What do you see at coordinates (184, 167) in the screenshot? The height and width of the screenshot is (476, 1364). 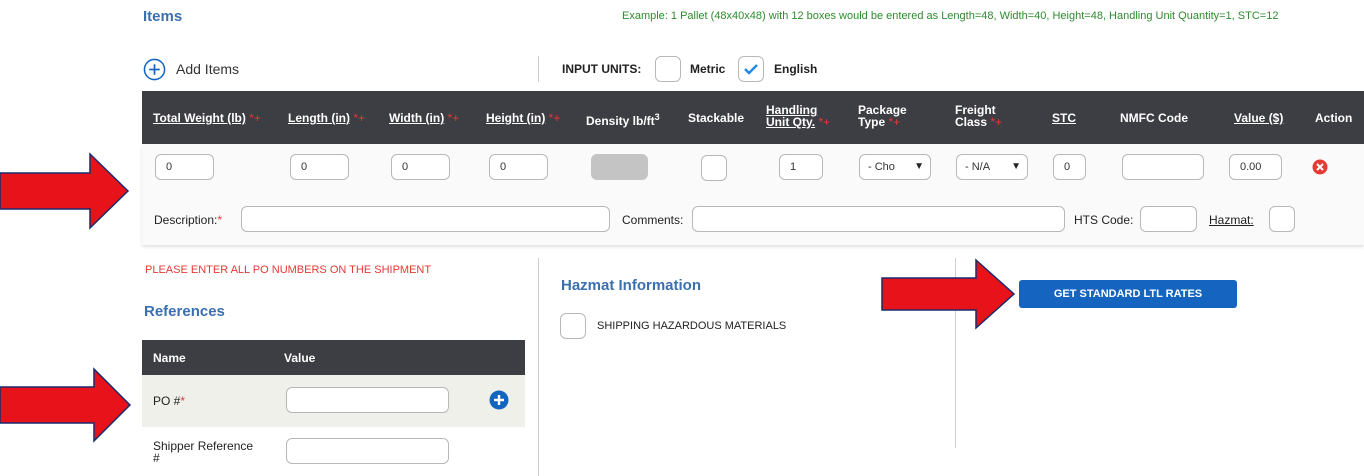 I see `total-weight-input: 0` at bounding box center [184, 167].